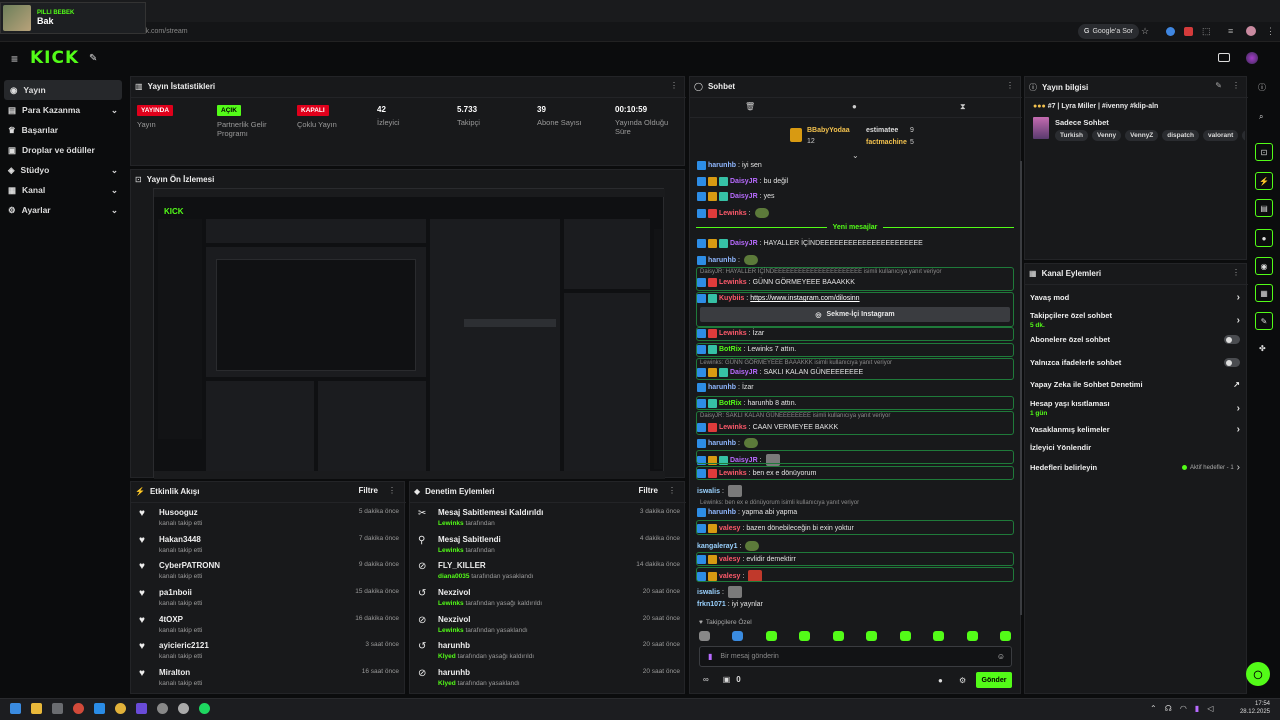  What do you see at coordinates (1135, 447) in the screenshot?
I see `channel-action-item: İzleyici Yönlendir` at bounding box center [1135, 447].